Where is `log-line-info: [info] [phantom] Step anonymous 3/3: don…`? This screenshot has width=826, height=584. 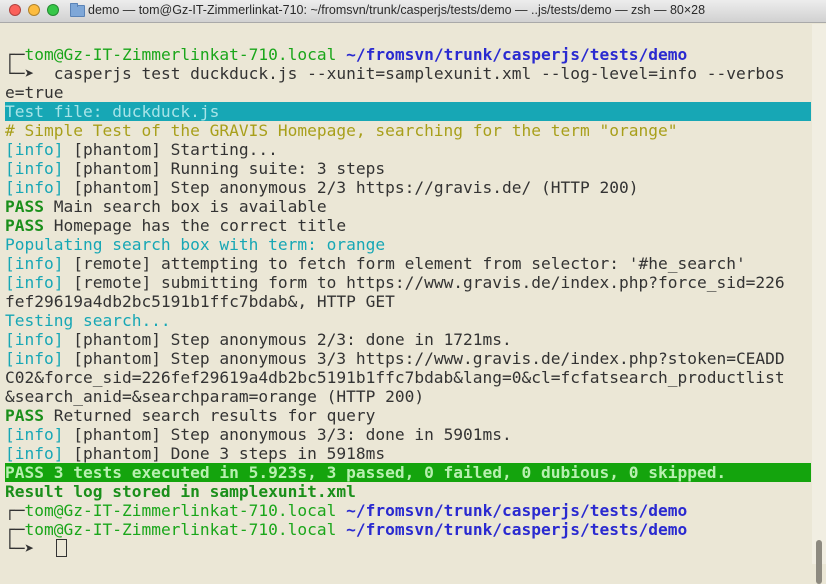
log-line-info: [info] [phantom] Step anonymous 3/3: don… is located at coordinates (408, 434).